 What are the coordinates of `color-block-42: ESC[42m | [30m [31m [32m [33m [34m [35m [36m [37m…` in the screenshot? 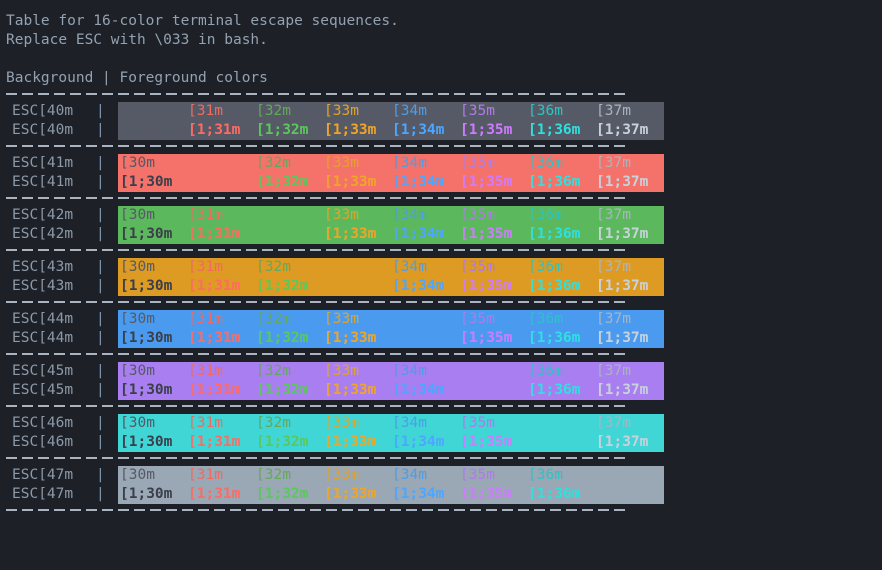 It's located at (335, 225).